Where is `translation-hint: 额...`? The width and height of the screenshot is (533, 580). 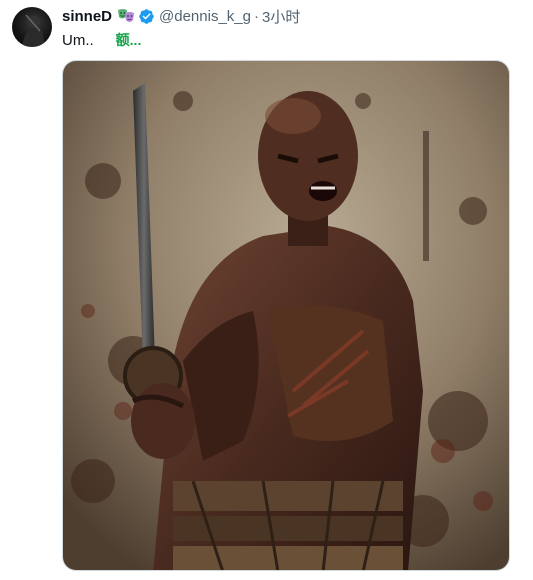
translation-hint: 额... is located at coordinates (128, 40).